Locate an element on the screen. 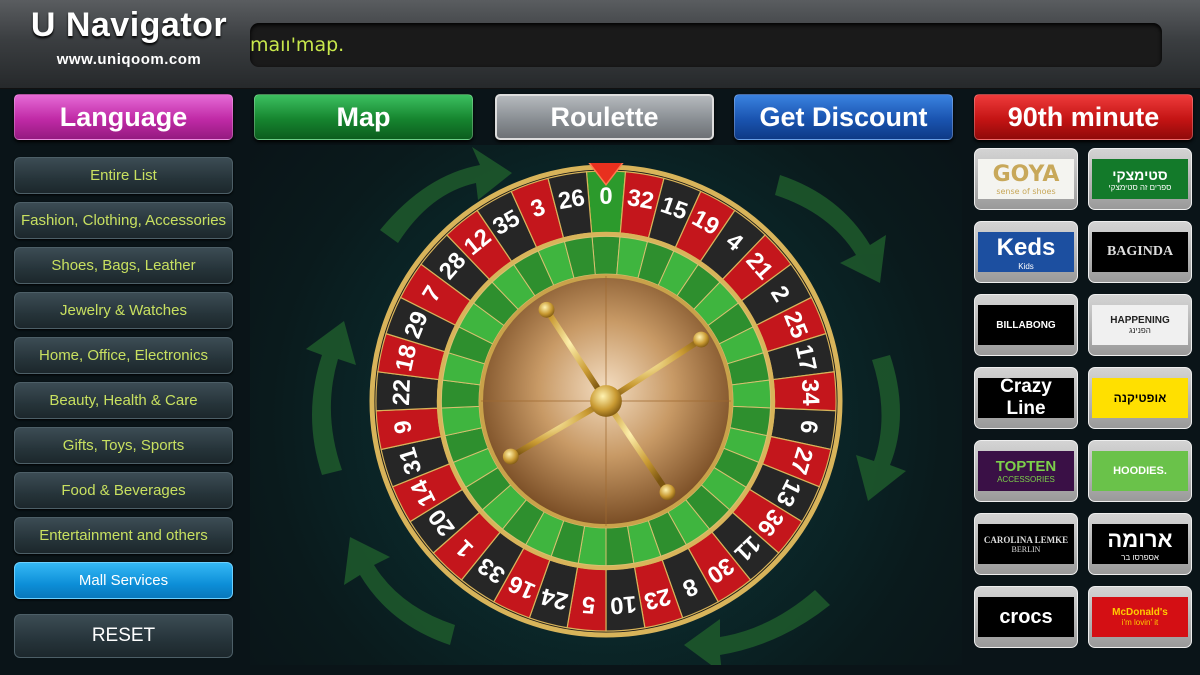  store-subtitle: אספרסו בר is located at coordinates (1140, 557).